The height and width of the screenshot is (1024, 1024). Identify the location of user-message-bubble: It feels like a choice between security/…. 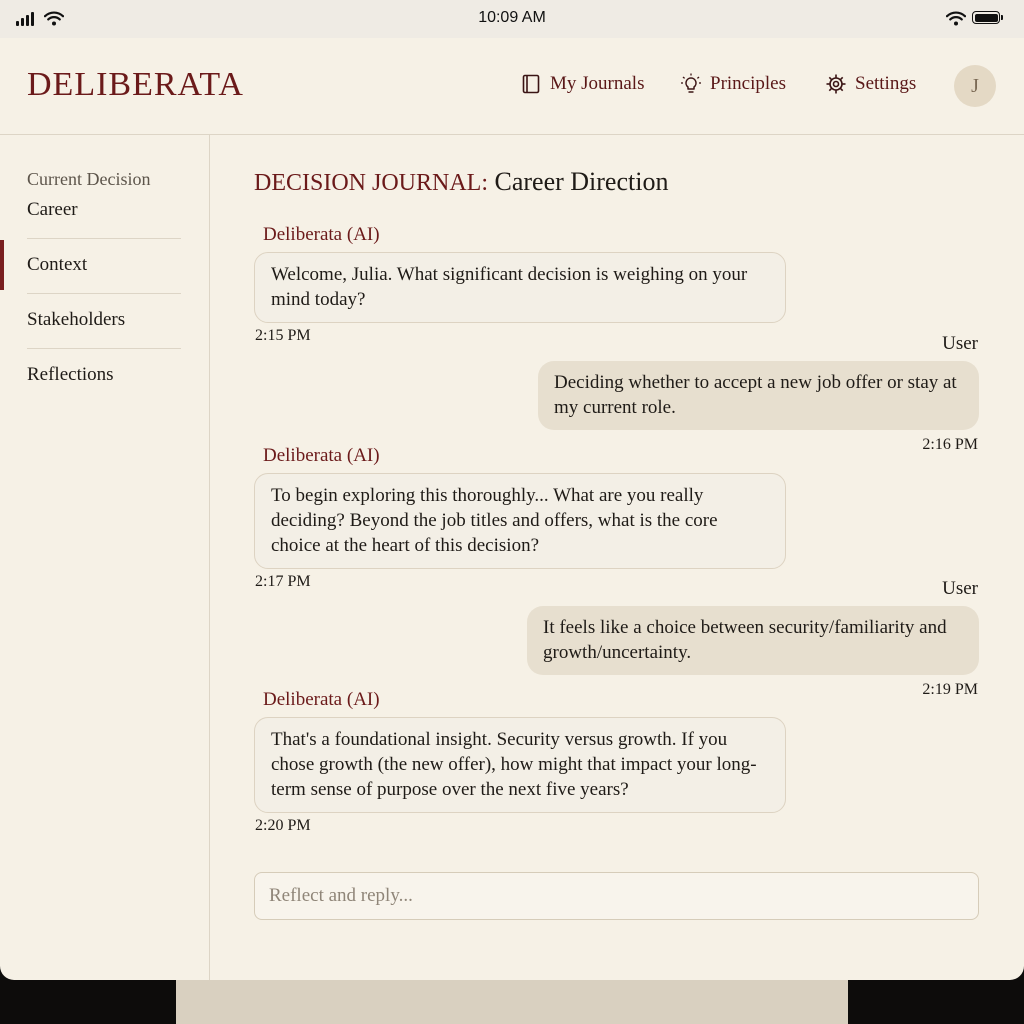
(753, 640).